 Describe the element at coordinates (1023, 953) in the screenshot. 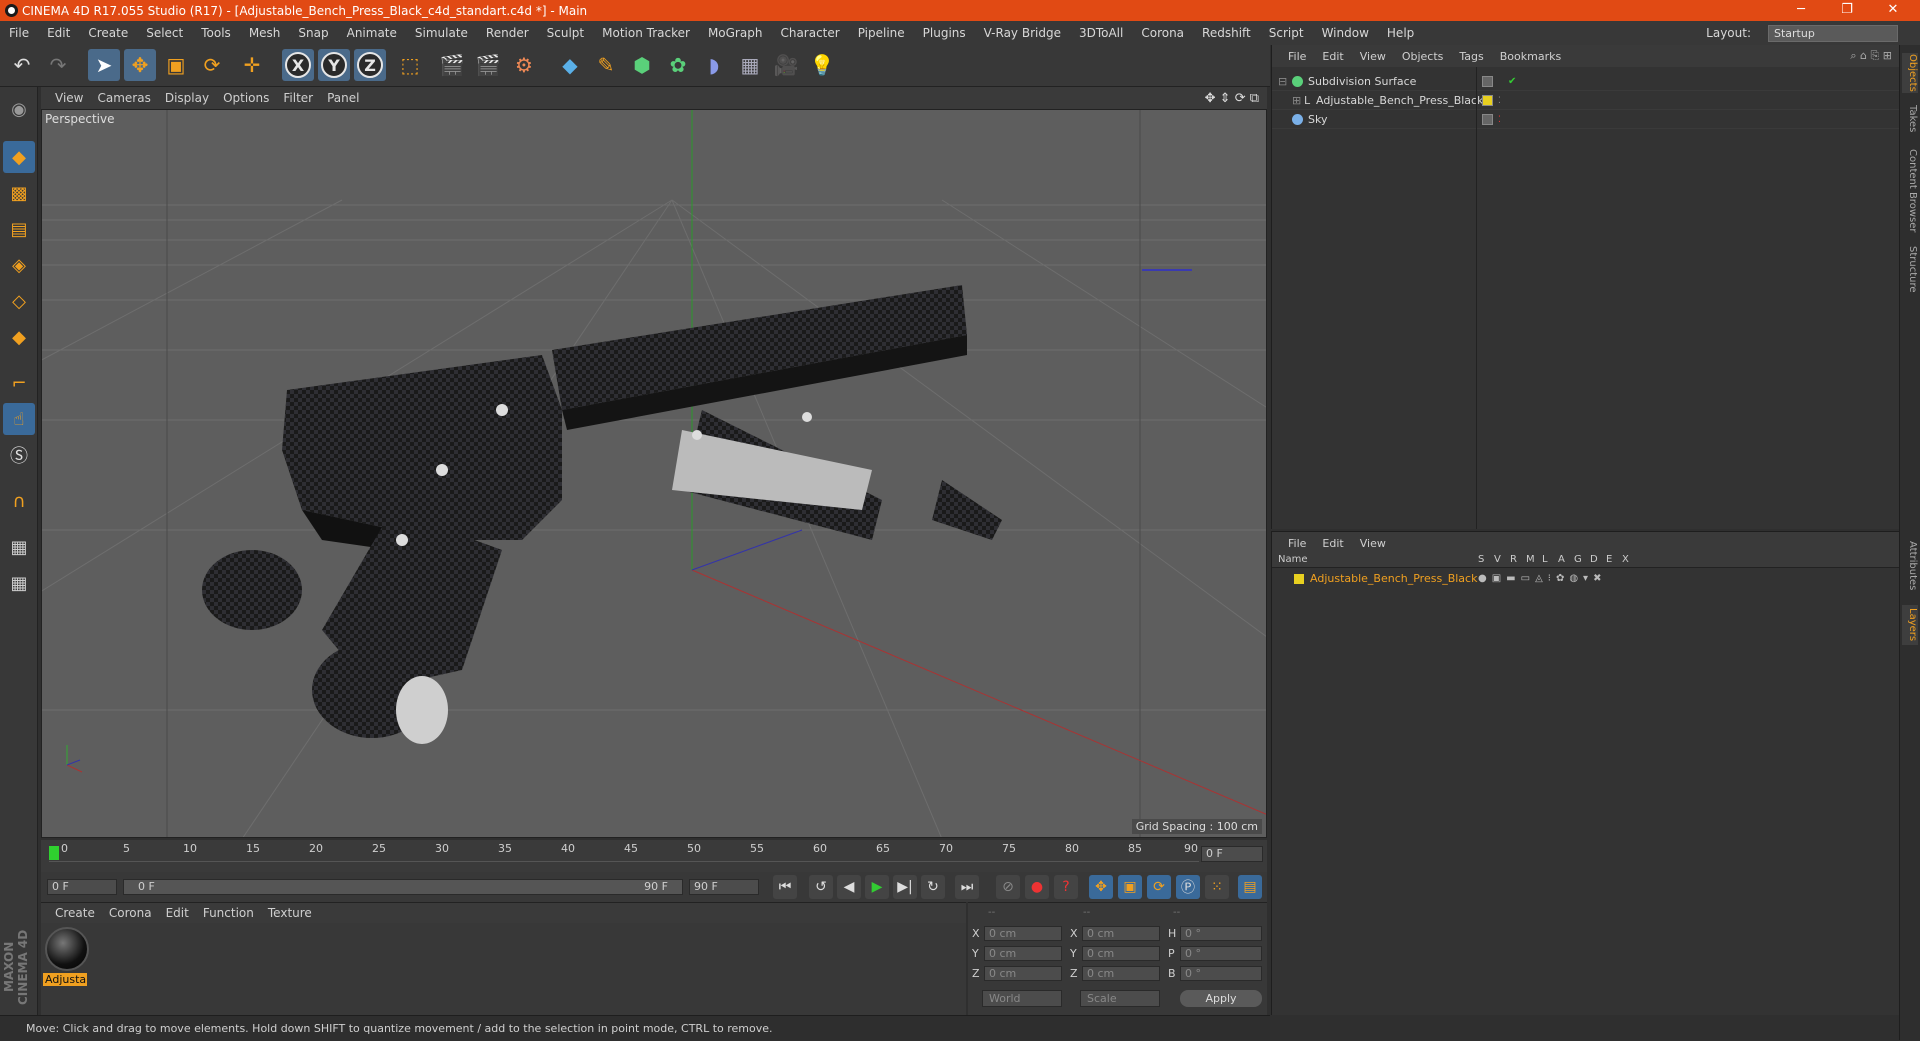

I see `position-y-field: 0 cm` at that location.